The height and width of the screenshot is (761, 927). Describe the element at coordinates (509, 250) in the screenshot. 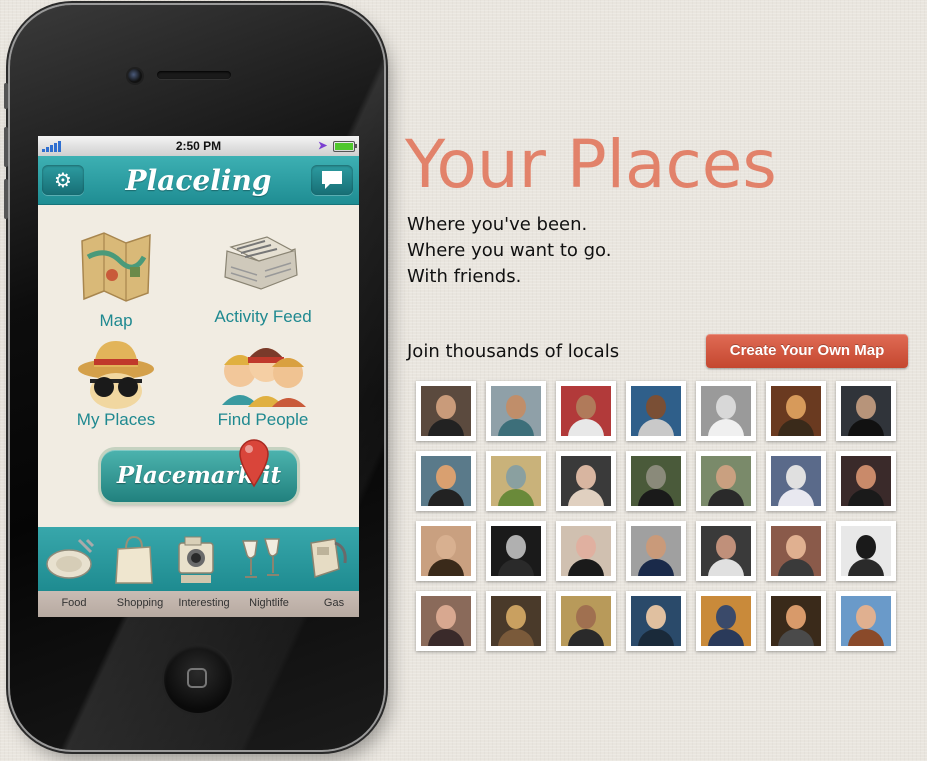

I see `tagline-line-2: Where you want to go.` at that location.